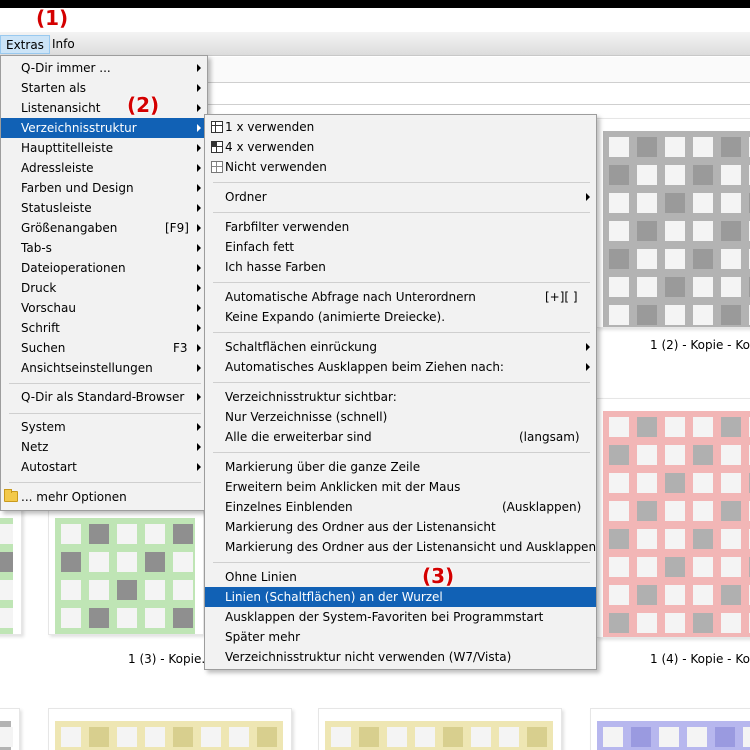 The height and width of the screenshot is (750, 750). I want to click on sub-menu-item-einfach-fett: Einfach fett, so click(400, 247).